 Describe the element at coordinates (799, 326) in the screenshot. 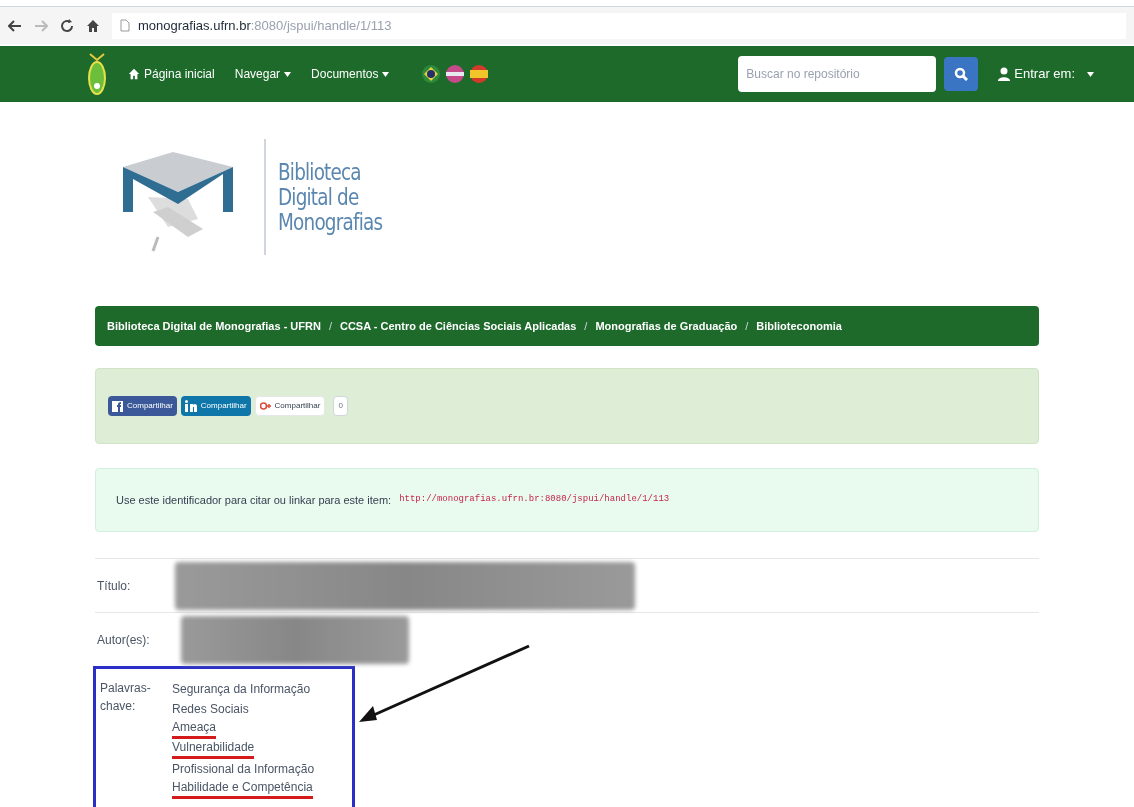

I see `breadcrumb-link: Biblioteconomia` at that location.